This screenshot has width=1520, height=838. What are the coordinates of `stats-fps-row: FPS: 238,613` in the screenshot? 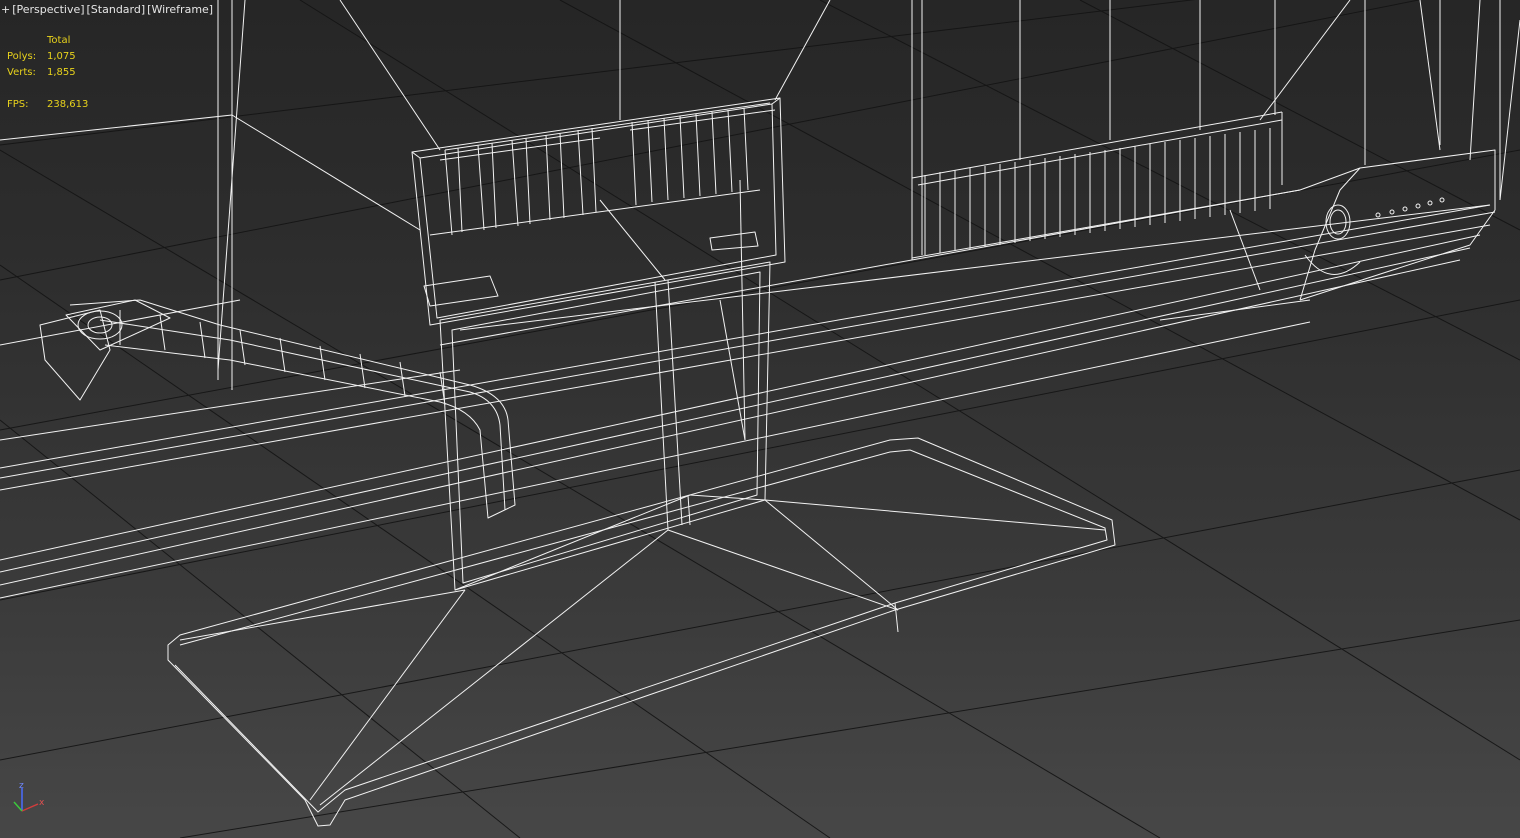 It's located at (47, 105).